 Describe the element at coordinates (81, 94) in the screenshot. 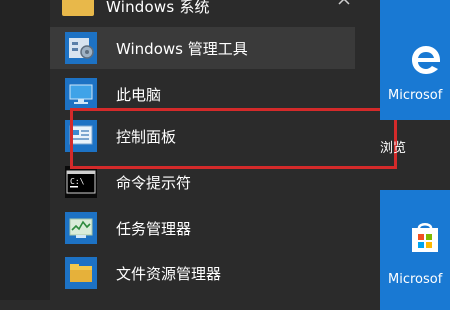

I see `computer-icon` at that location.